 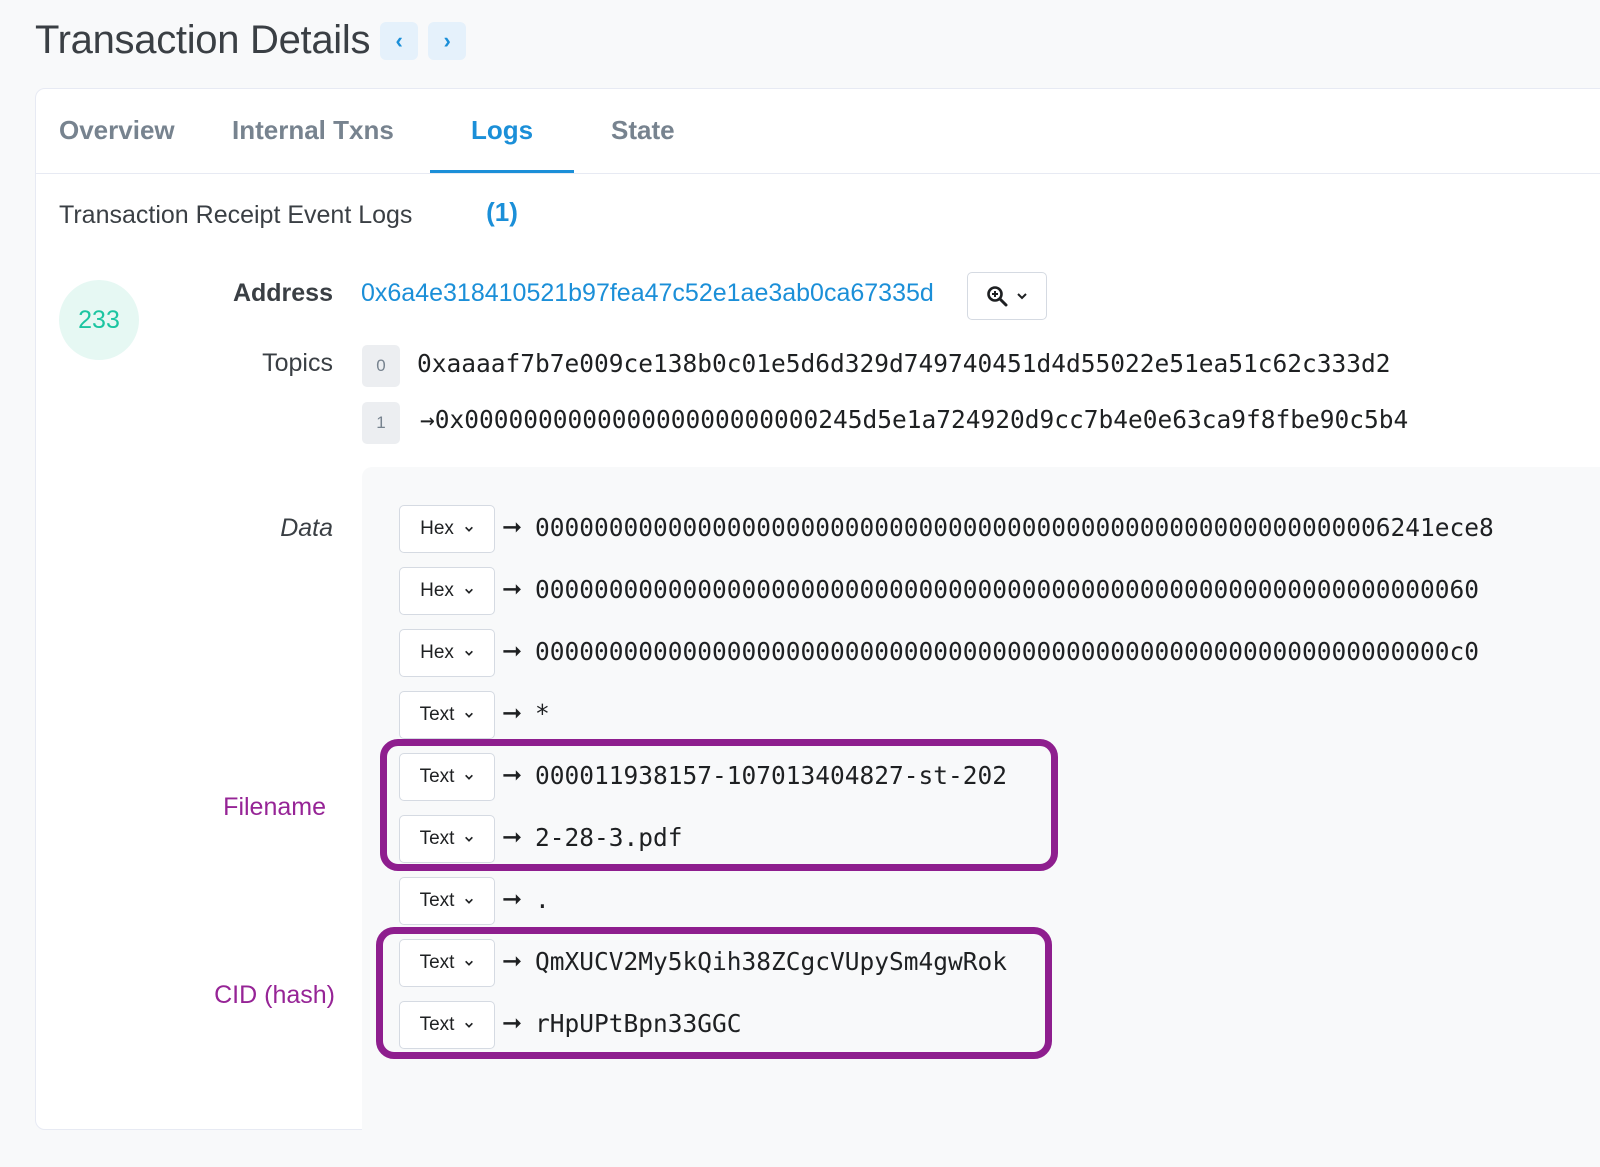 I want to click on data-value: ., so click(x=542, y=899).